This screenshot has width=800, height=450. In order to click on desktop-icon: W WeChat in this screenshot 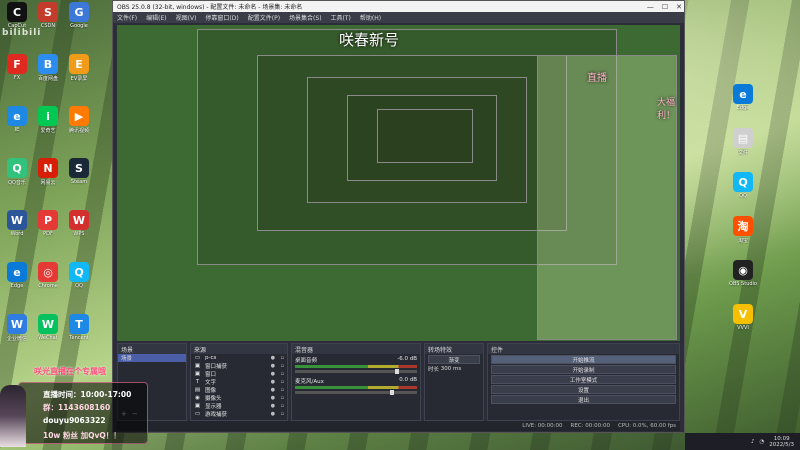, I will do `click(48, 331)`.